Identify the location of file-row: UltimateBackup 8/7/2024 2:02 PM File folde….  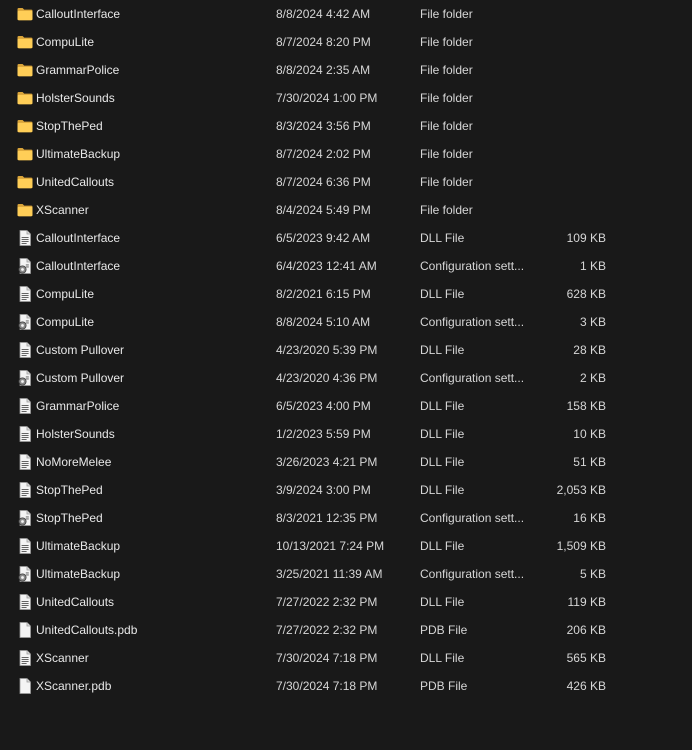
(346, 154).